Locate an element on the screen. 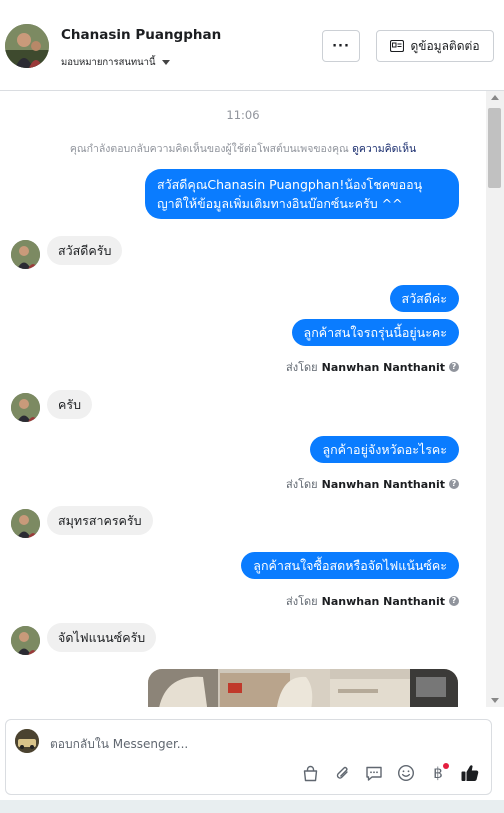  view-comment-link: ดูความคิดเห็น is located at coordinates (384, 149).